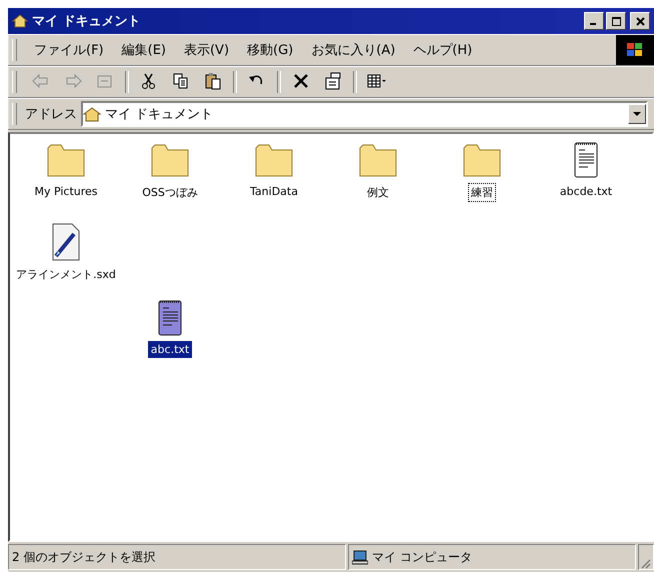  Describe the element at coordinates (66, 274) in the screenshot. I see `file-name: アラインメント.sxd` at that location.